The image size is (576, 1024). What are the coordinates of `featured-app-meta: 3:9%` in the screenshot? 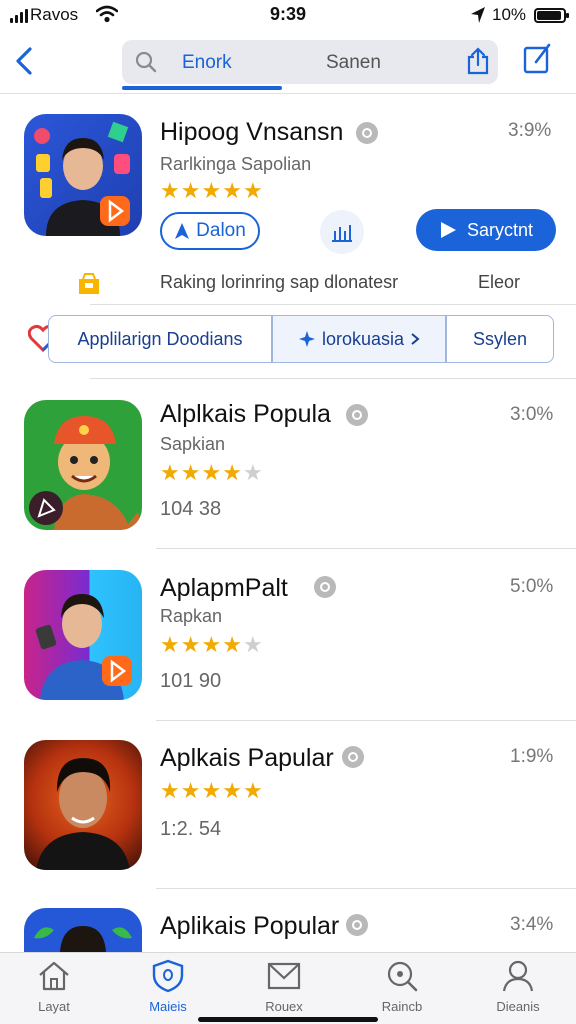 It's located at (530, 130).